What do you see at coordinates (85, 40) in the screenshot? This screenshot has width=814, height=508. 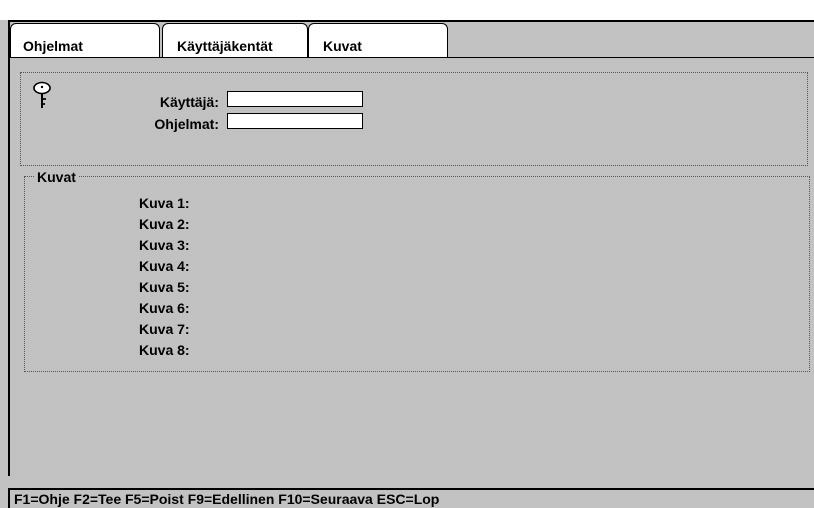 I see `tab-ohjelmat: Ohjelmat` at bounding box center [85, 40].